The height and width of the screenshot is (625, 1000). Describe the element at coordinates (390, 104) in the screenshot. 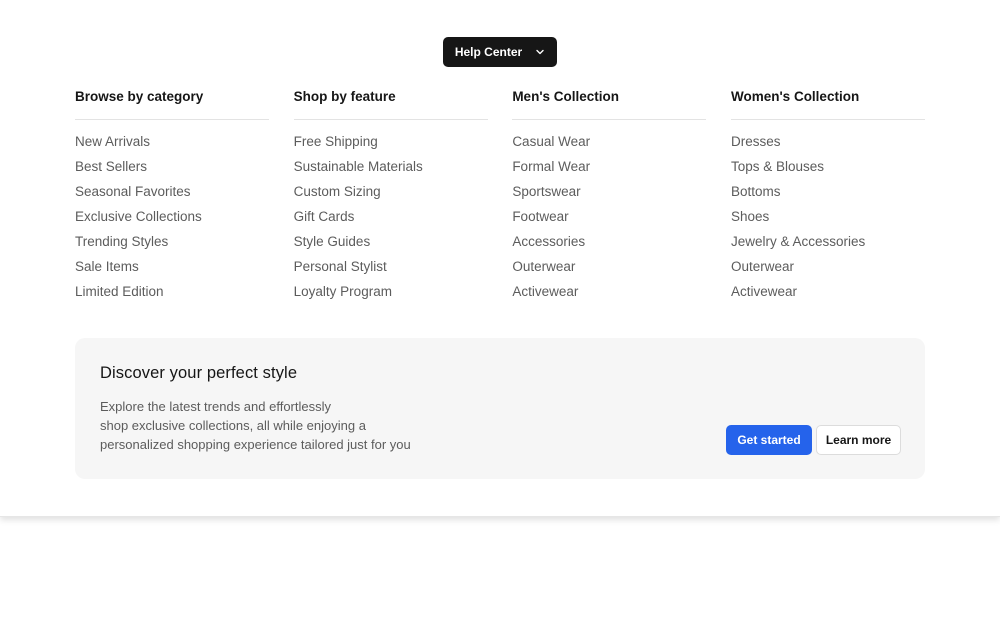

I see `column-title: Shop by feature` at that location.